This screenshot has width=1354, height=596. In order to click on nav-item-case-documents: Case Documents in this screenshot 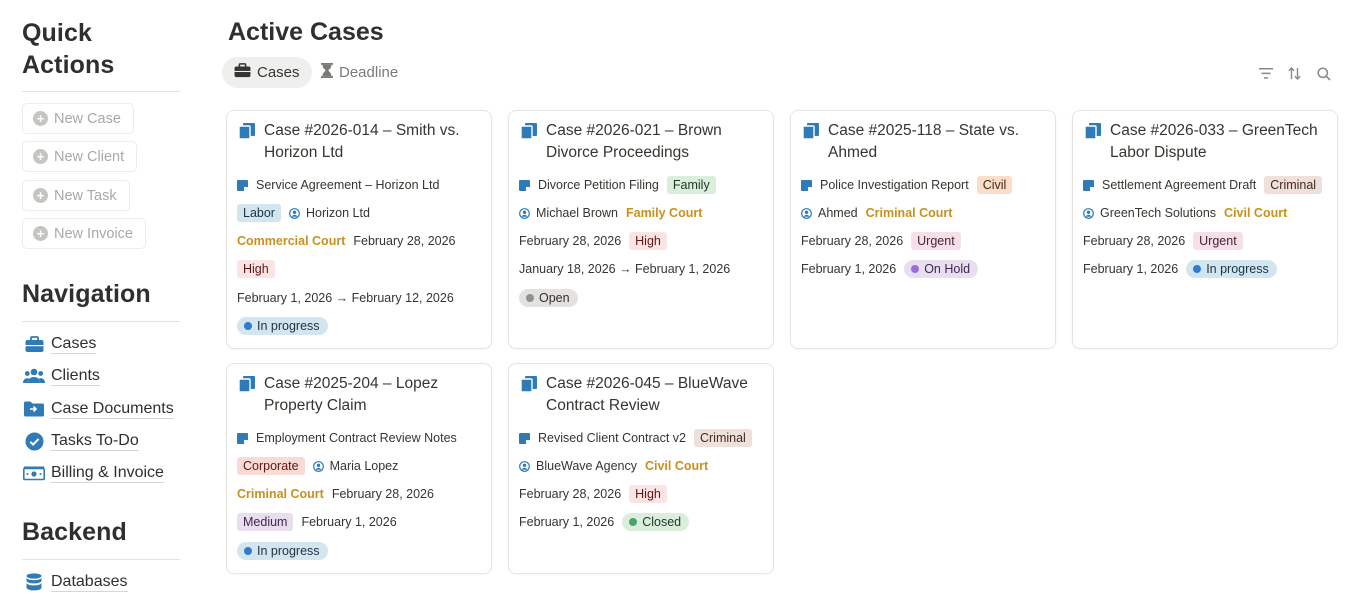, I will do `click(98, 409)`.